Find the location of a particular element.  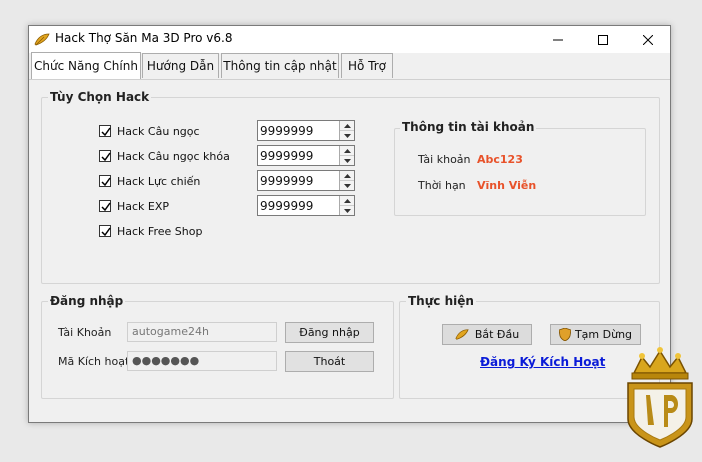

hack-option-row: Hack Free Shop is located at coordinates (150, 231).